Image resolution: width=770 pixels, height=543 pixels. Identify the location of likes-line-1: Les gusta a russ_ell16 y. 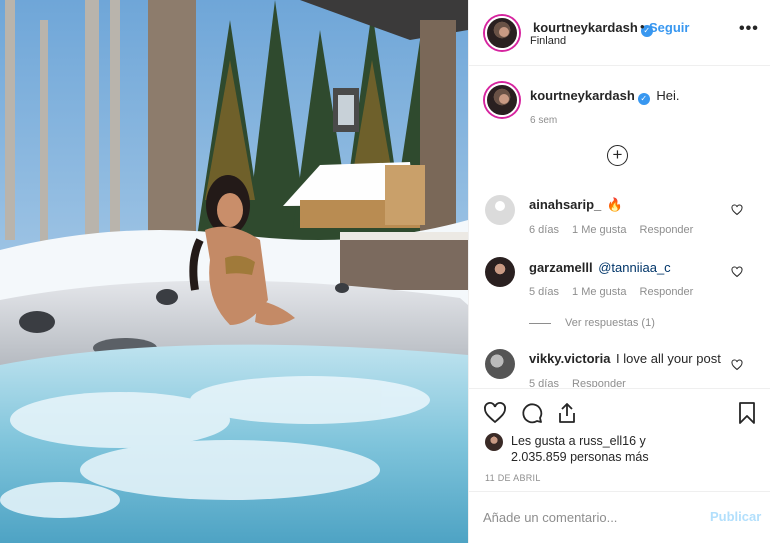
(578, 441).